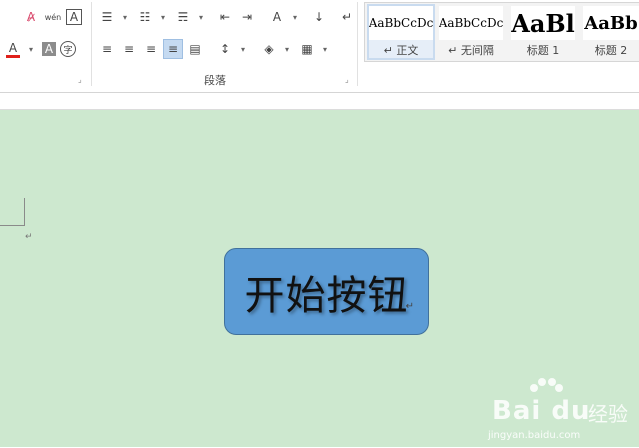 This screenshot has width=639, height=448. Describe the element at coordinates (277, 17) in the screenshot. I see `chinese-layout-icon: A` at that location.